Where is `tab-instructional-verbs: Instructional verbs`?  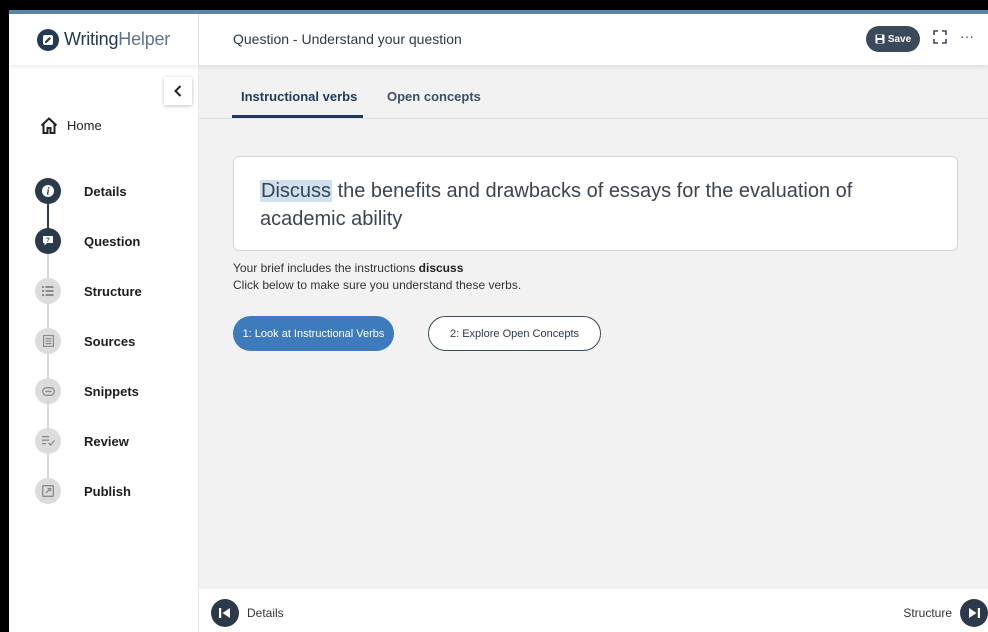 tab-instructional-verbs: Instructional verbs is located at coordinates (299, 96).